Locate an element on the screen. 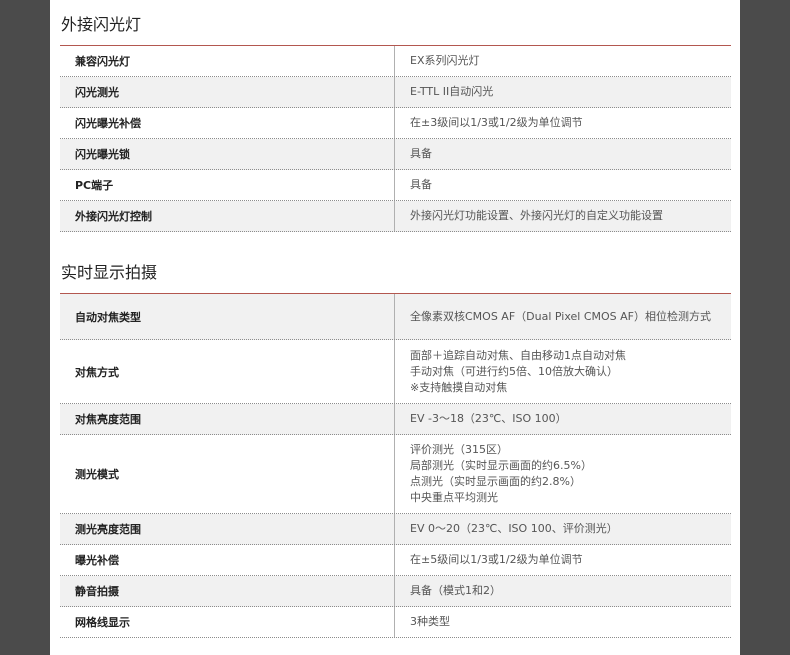  spec-label: 静音拍摄 is located at coordinates (97, 591).